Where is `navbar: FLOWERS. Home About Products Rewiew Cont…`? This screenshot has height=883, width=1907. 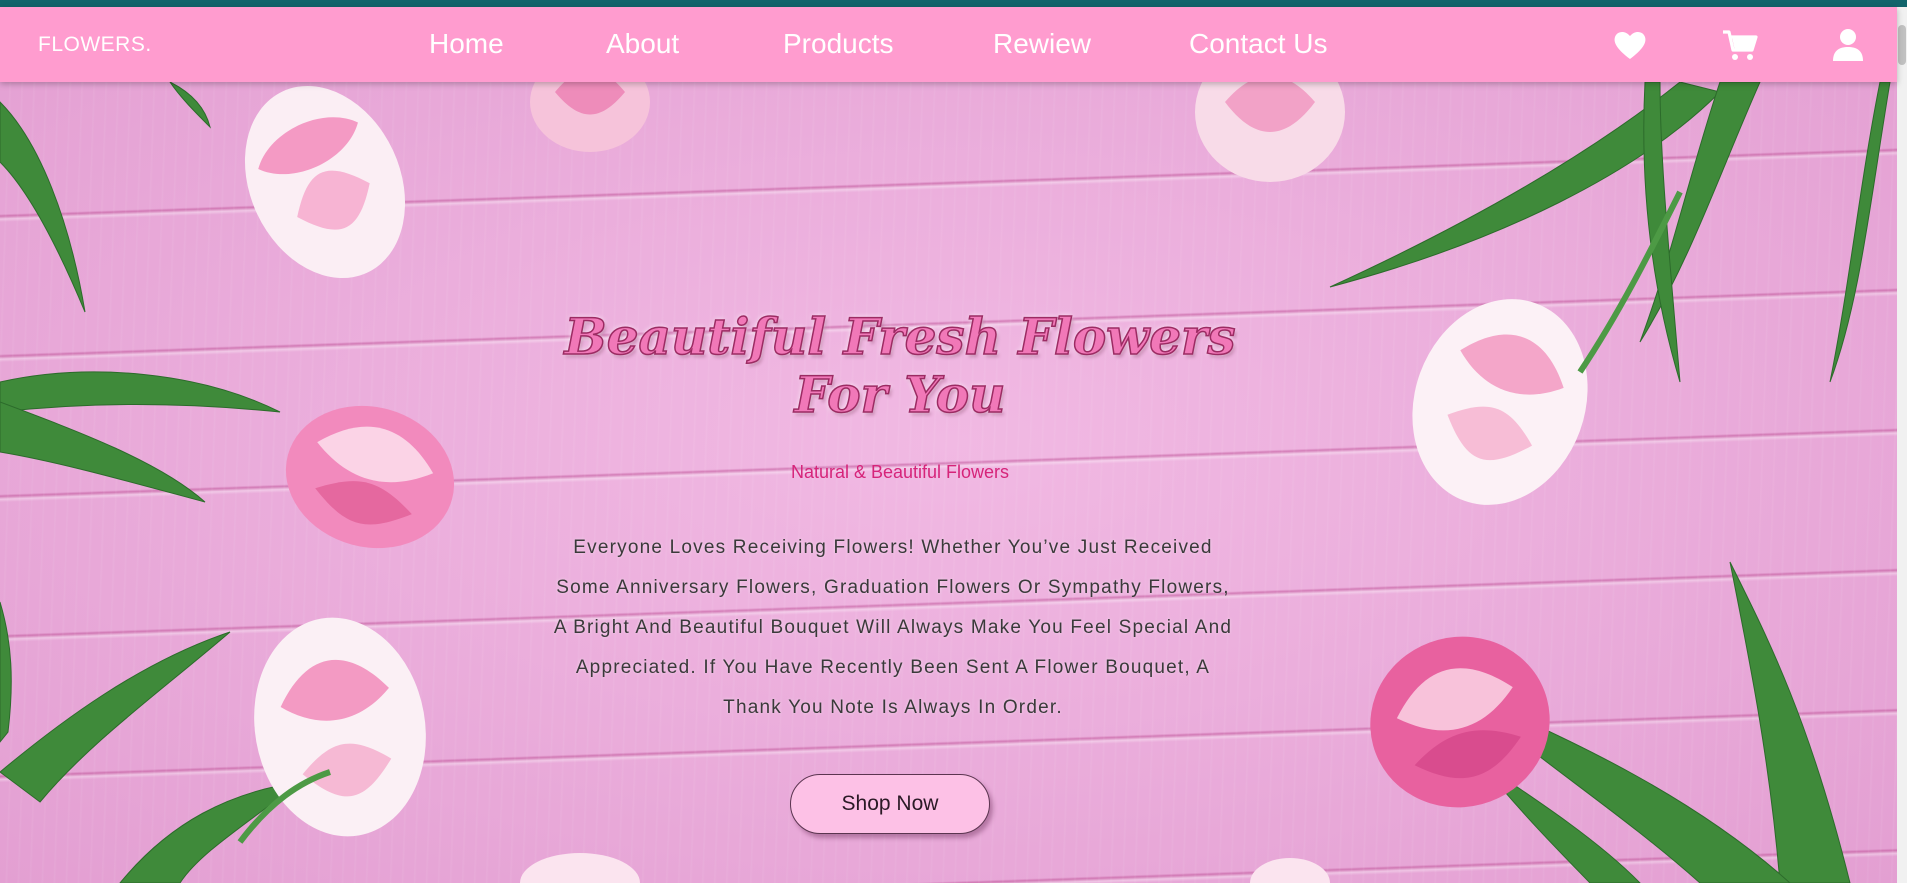
navbar: FLOWERS. Home About Products Rewiew Cont… is located at coordinates (948, 44).